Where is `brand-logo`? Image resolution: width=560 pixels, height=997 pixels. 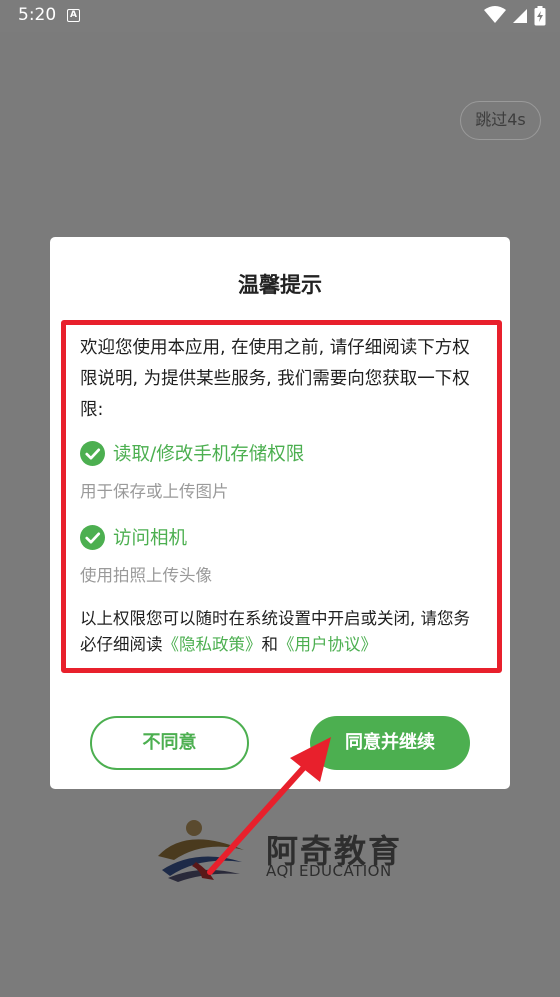
brand-logo is located at coordinates (201, 851).